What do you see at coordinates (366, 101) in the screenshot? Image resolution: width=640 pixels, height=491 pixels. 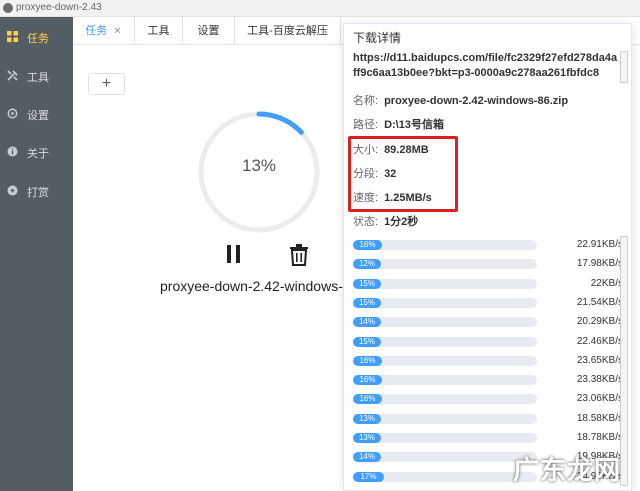 I see `name-label: 名称:` at bounding box center [366, 101].